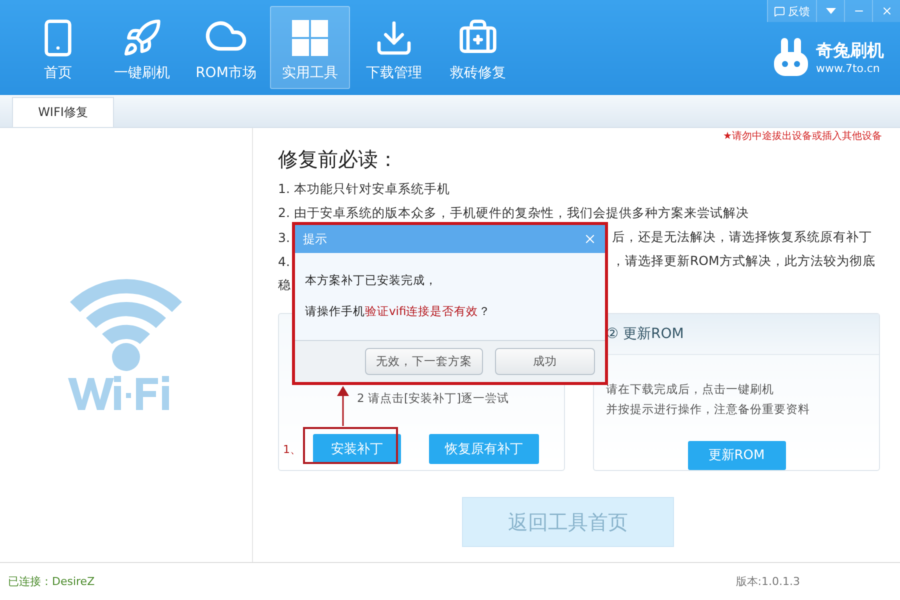 The height and width of the screenshot is (600, 900). What do you see at coordinates (831, 11) in the screenshot?
I see `caret-icon` at bounding box center [831, 11].